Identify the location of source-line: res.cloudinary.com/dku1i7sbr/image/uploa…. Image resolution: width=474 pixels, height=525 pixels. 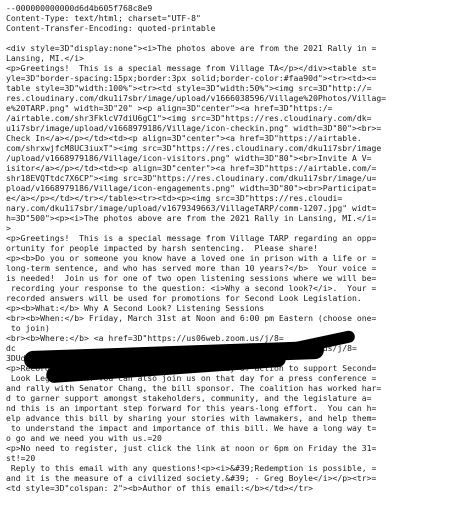
(196, 98).